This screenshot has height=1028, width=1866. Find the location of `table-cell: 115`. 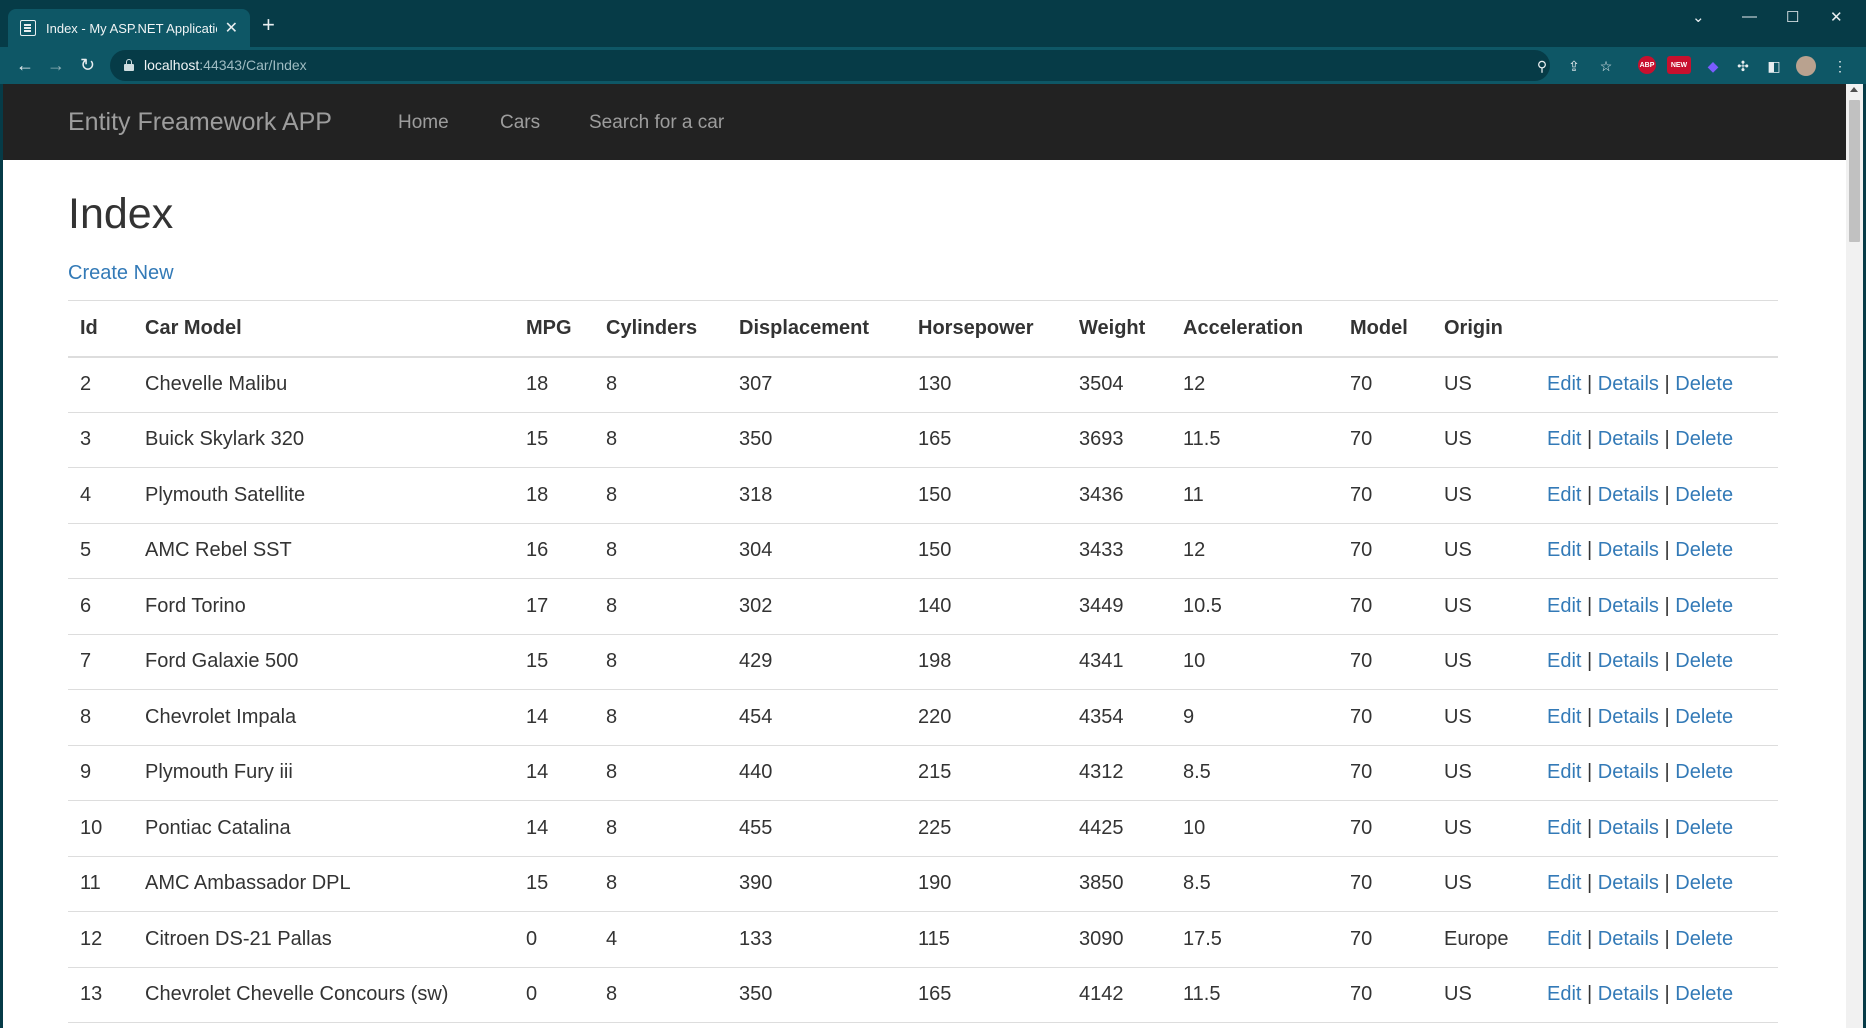

table-cell: 115 is located at coordinates (986, 939).